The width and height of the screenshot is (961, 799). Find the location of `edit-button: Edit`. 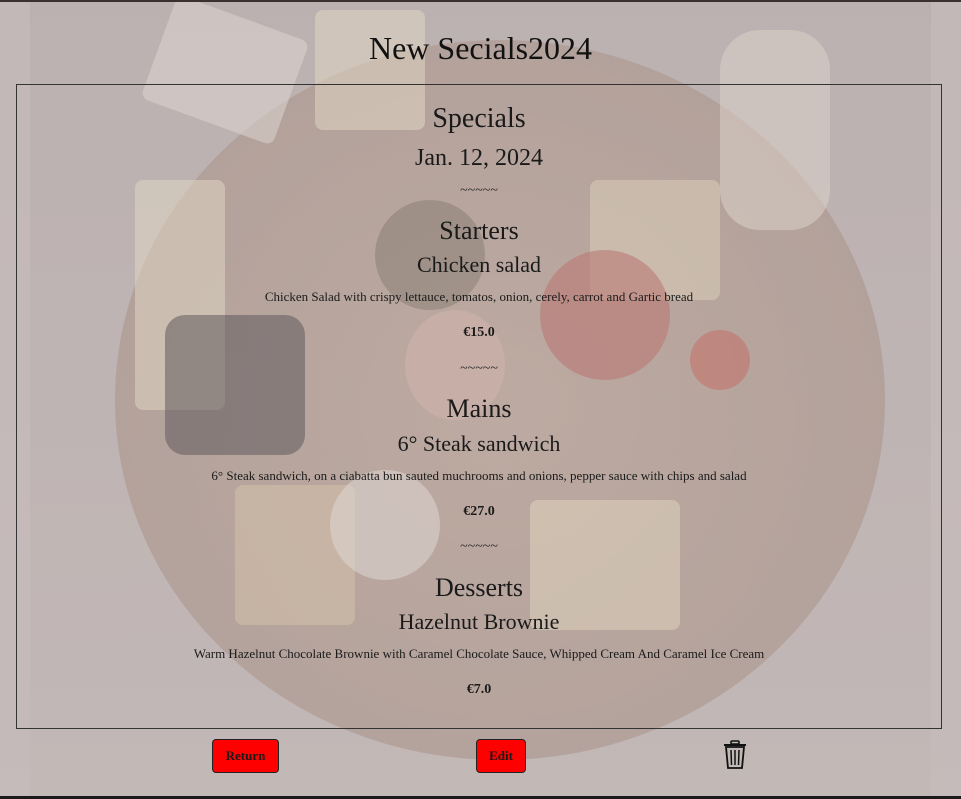

edit-button: Edit is located at coordinates (501, 756).